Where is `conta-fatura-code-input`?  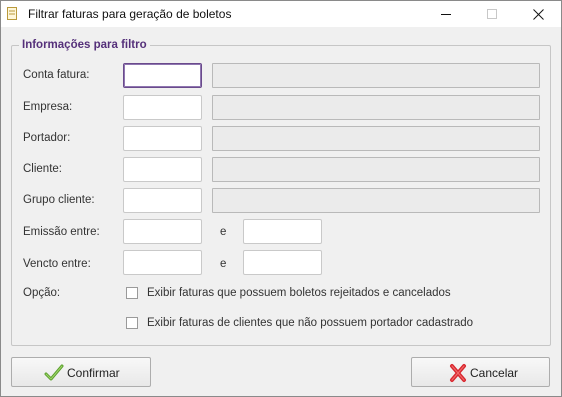
conta-fatura-code-input is located at coordinates (162, 75).